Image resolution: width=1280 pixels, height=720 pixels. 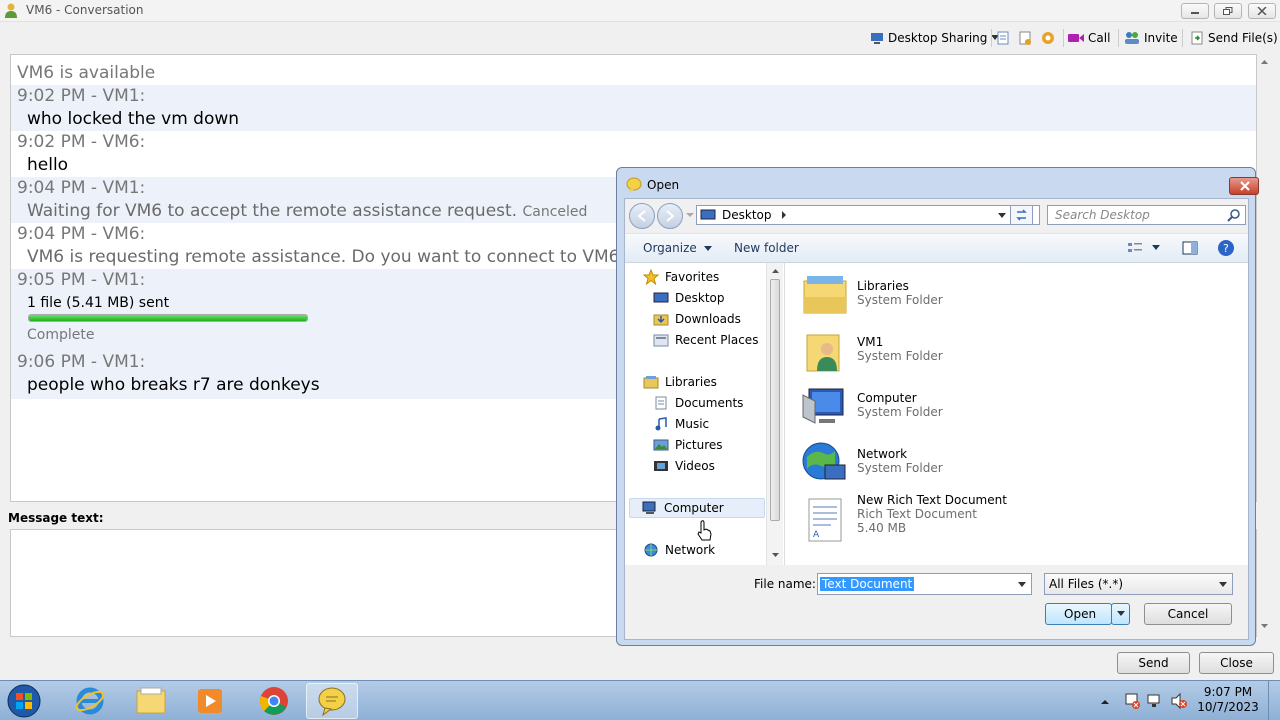 I want to click on restore-icon, so click(x=1228, y=11).